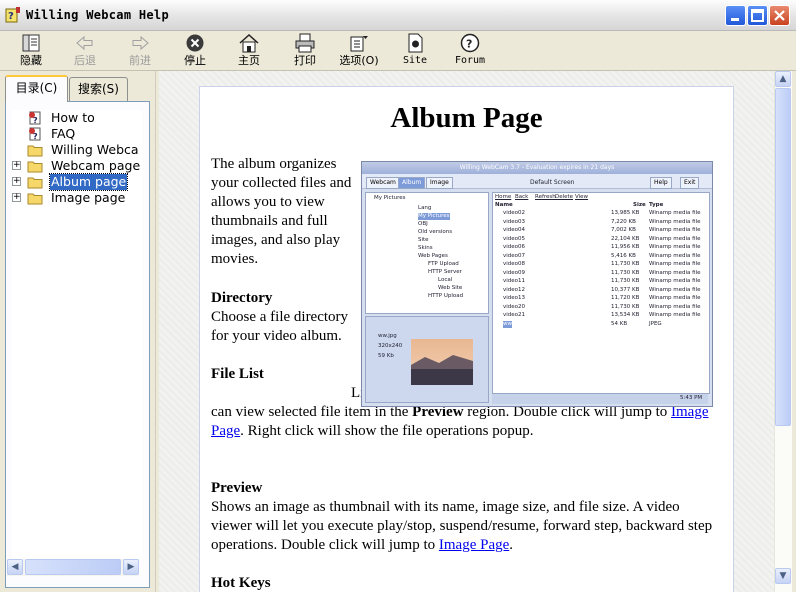  Describe the element at coordinates (77, 198) in the screenshot. I see `tree-item-image-page: + Image page` at that location.